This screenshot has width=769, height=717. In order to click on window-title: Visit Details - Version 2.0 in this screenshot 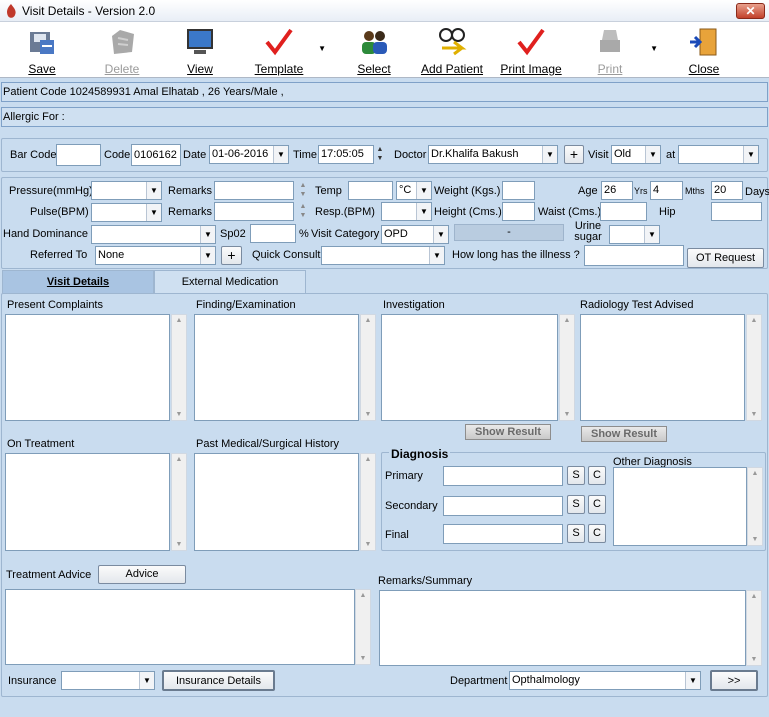, I will do `click(89, 11)`.